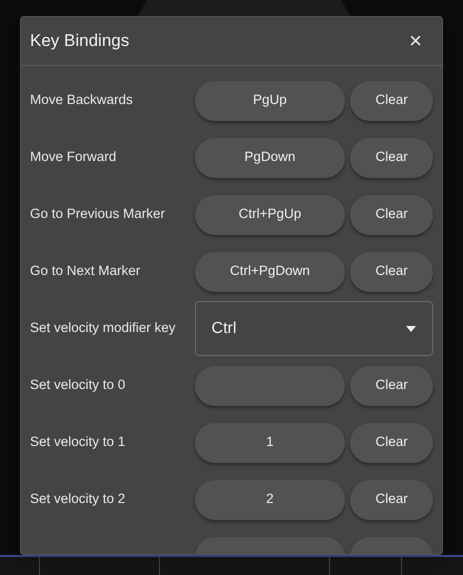  Describe the element at coordinates (415, 41) in the screenshot. I see `close-button: ×` at that location.